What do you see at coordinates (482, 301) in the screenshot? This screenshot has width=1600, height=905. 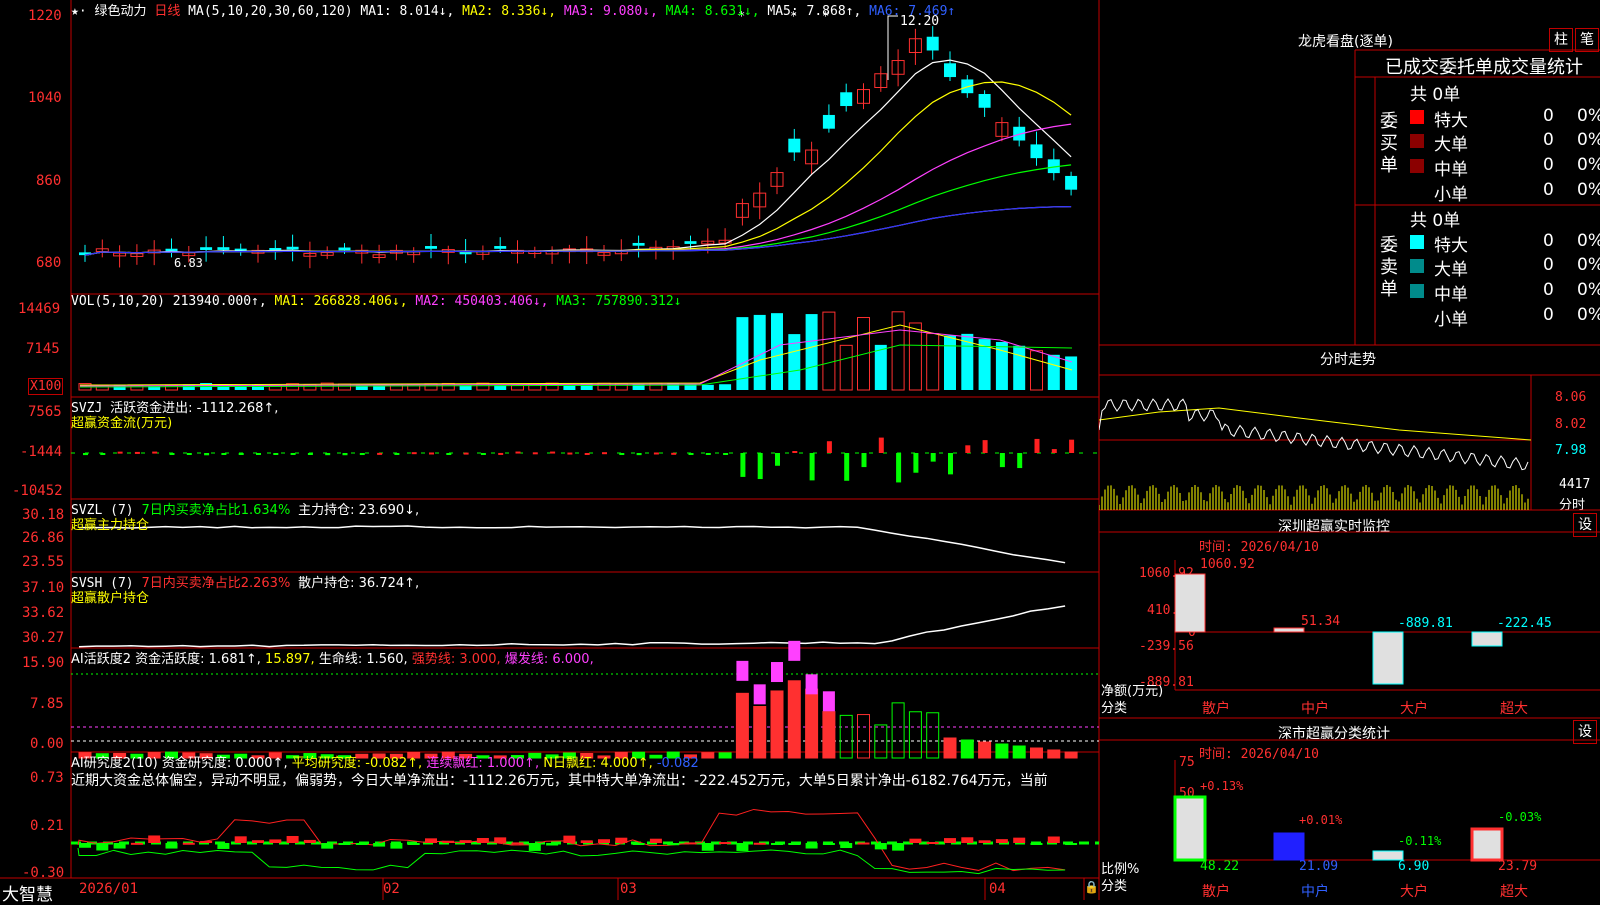 I see `vol-ma2: MA2: 450403.406↓,` at bounding box center [482, 301].